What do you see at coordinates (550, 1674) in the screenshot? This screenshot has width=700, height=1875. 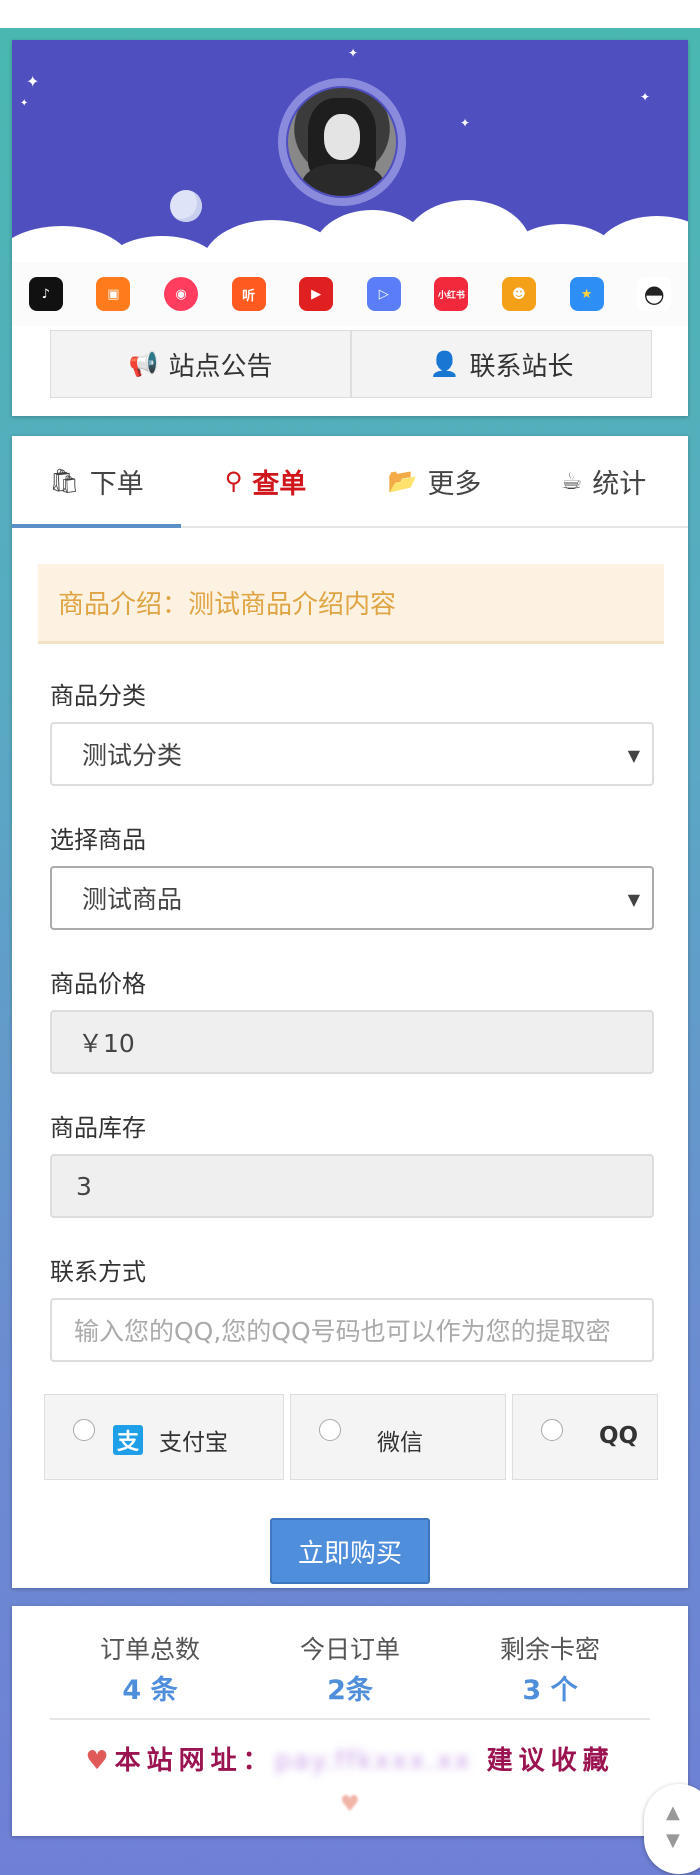 I see `stat-remaining-cards: 剩余卡密 3 个` at bounding box center [550, 1674].